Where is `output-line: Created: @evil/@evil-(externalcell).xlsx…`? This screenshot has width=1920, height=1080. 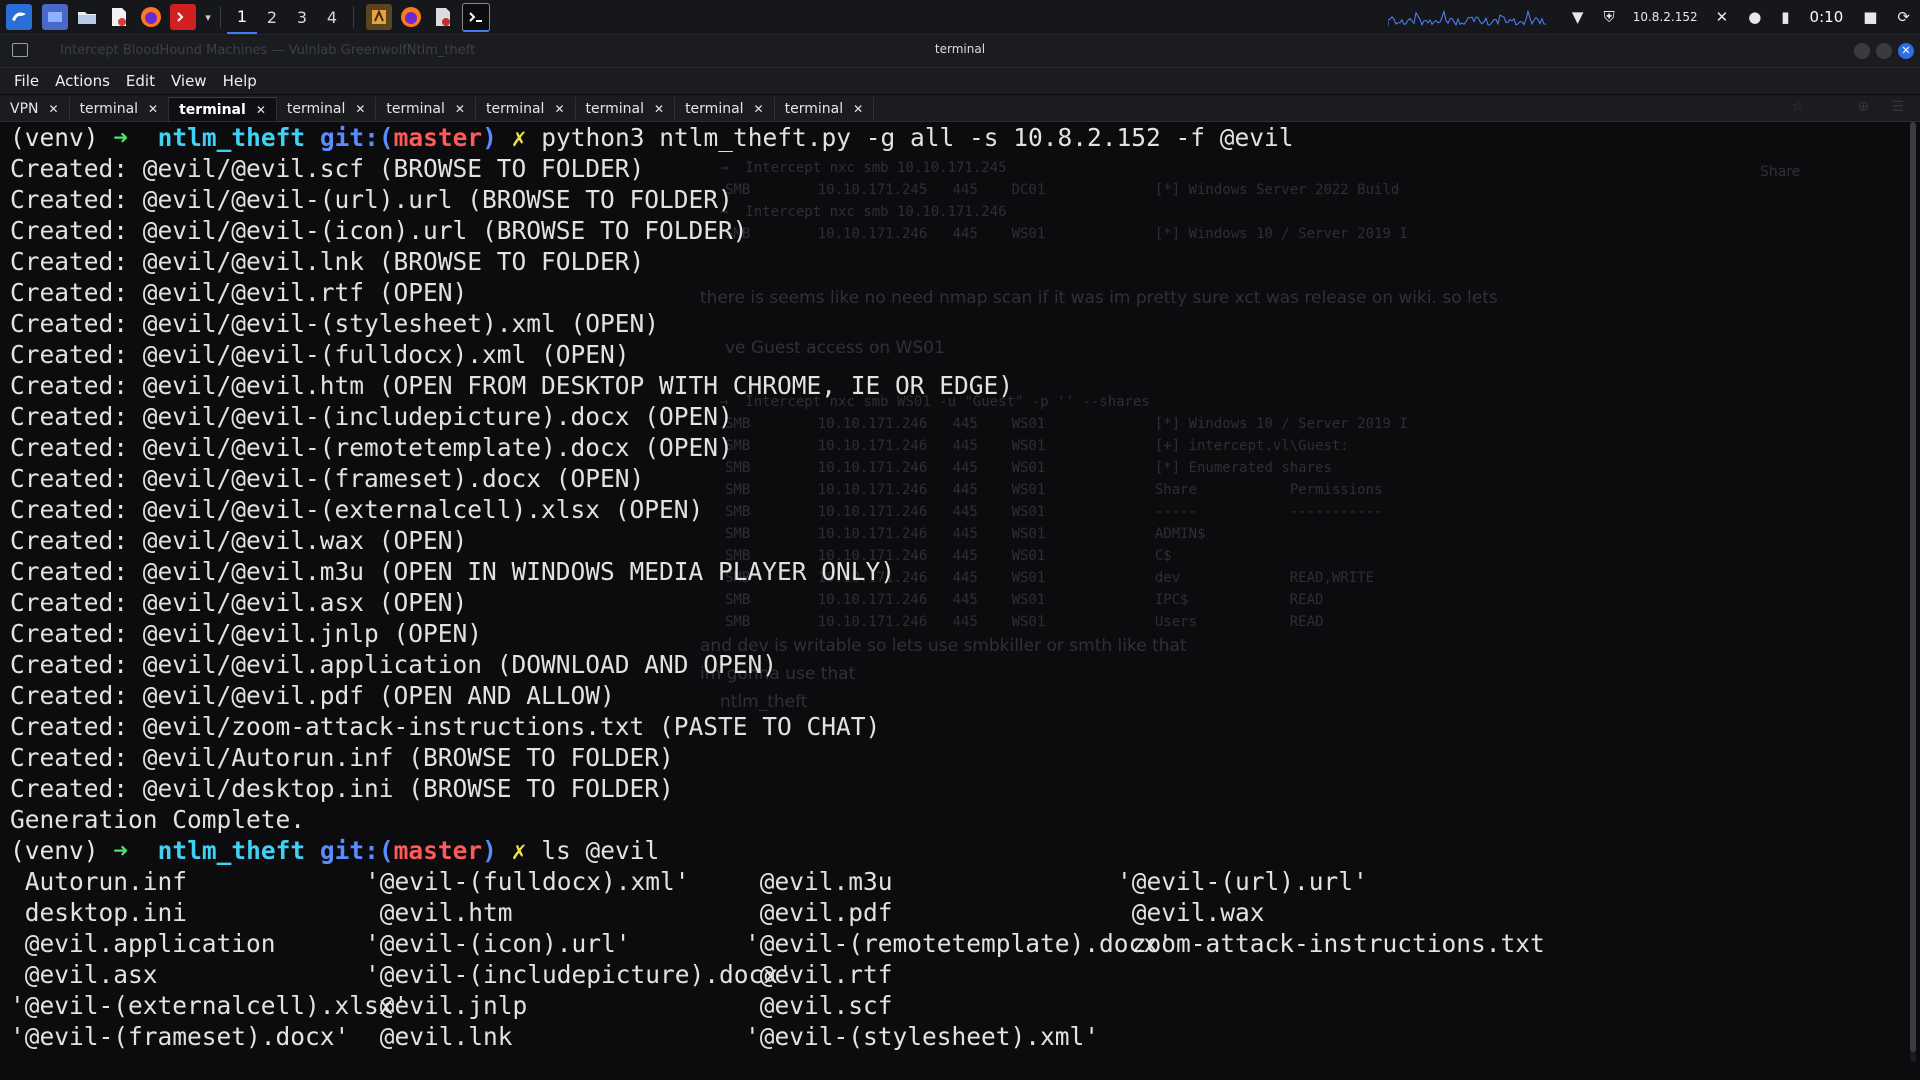 output-line: Created: @evil/@evil-(externalcell).xlsx… is located at coordinates (357, 509).